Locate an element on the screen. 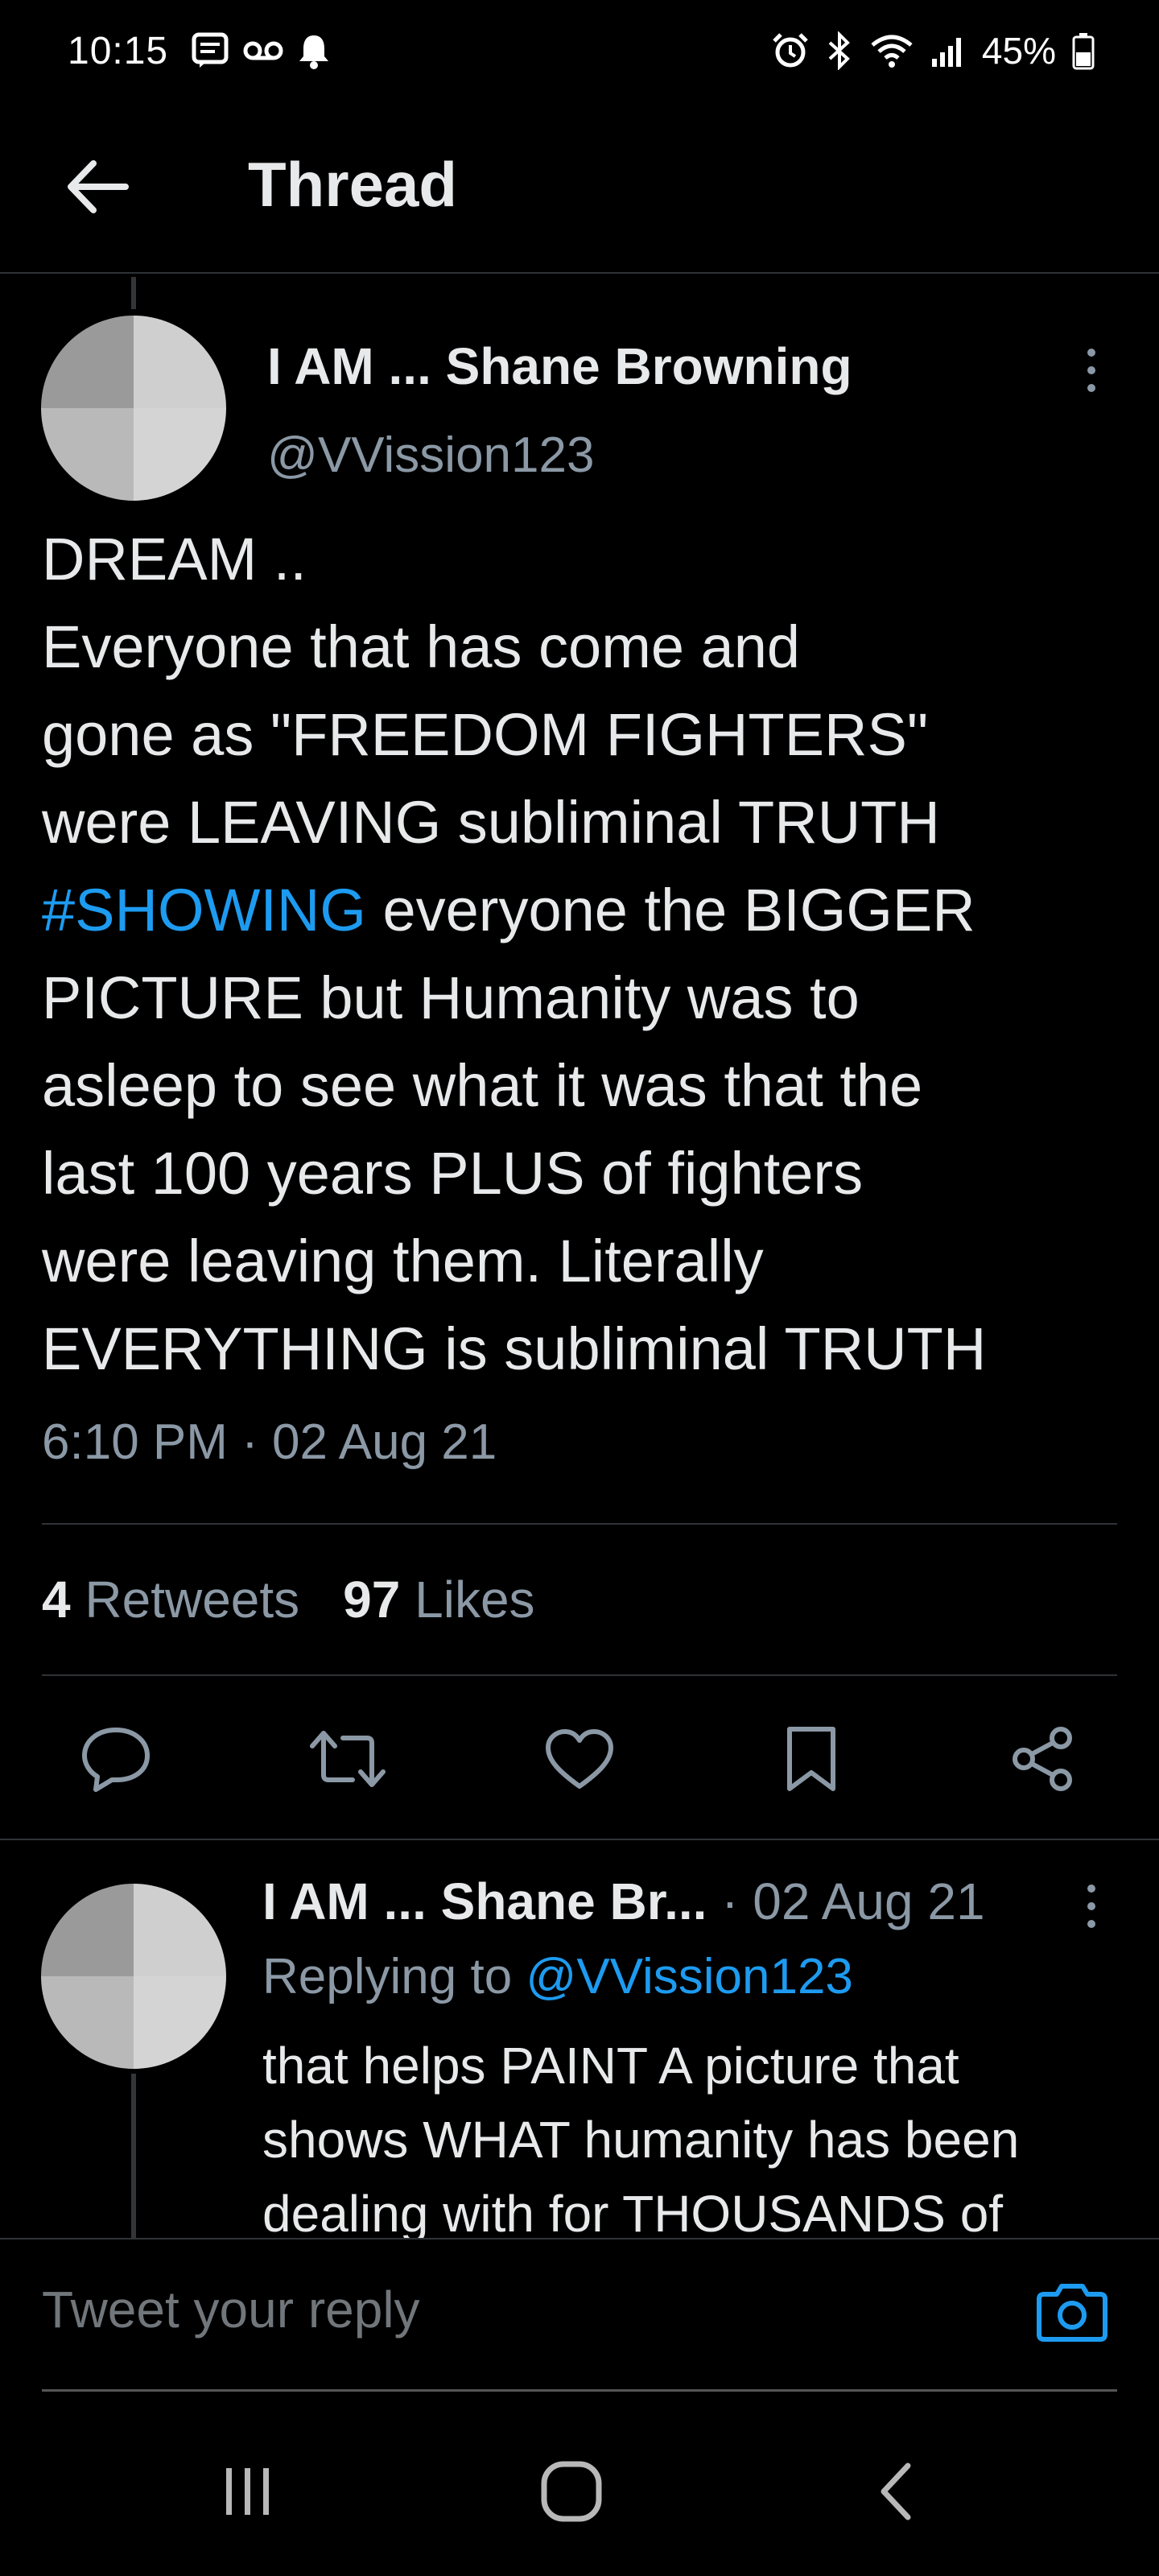  tweet-line: were leaving them. Literally is located at coordinates (403, 1261).